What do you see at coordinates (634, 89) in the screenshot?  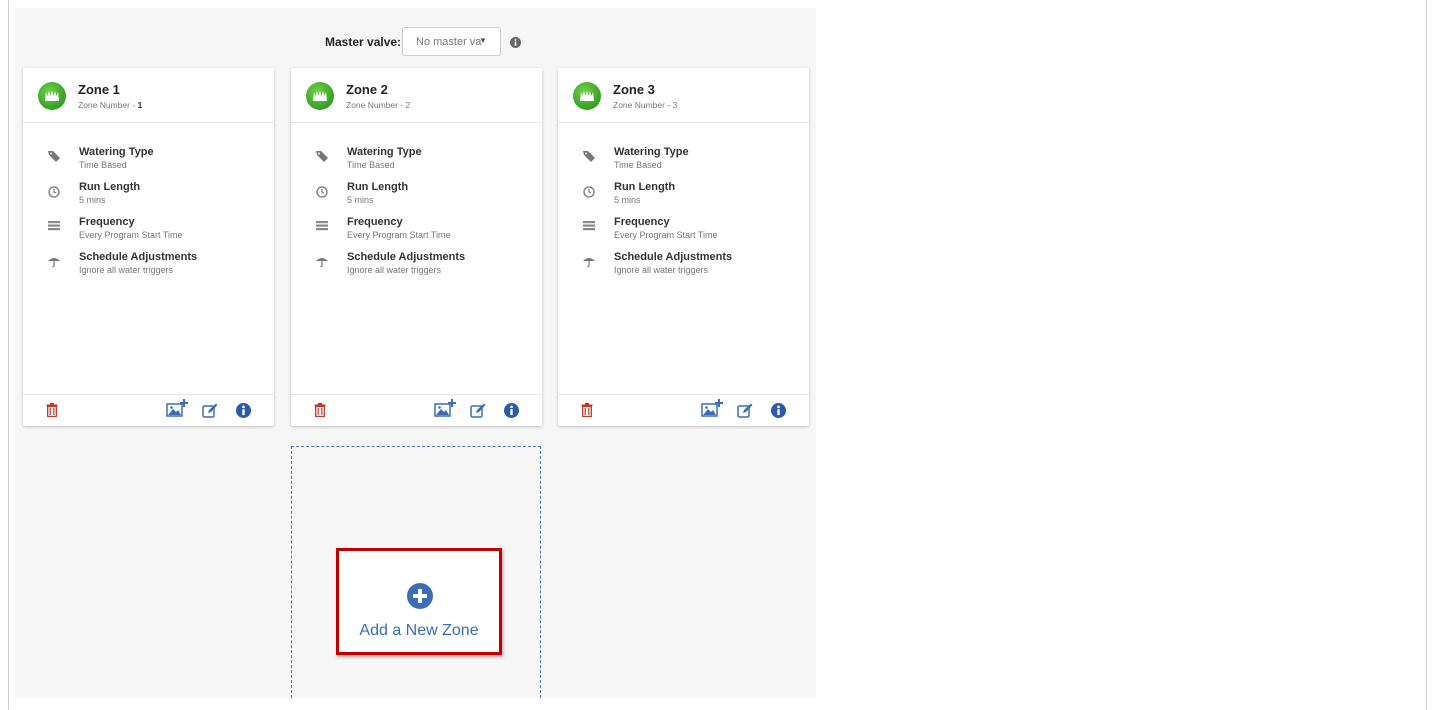 I see `zone-title: Zone 3` at bounding box center [634, 89].